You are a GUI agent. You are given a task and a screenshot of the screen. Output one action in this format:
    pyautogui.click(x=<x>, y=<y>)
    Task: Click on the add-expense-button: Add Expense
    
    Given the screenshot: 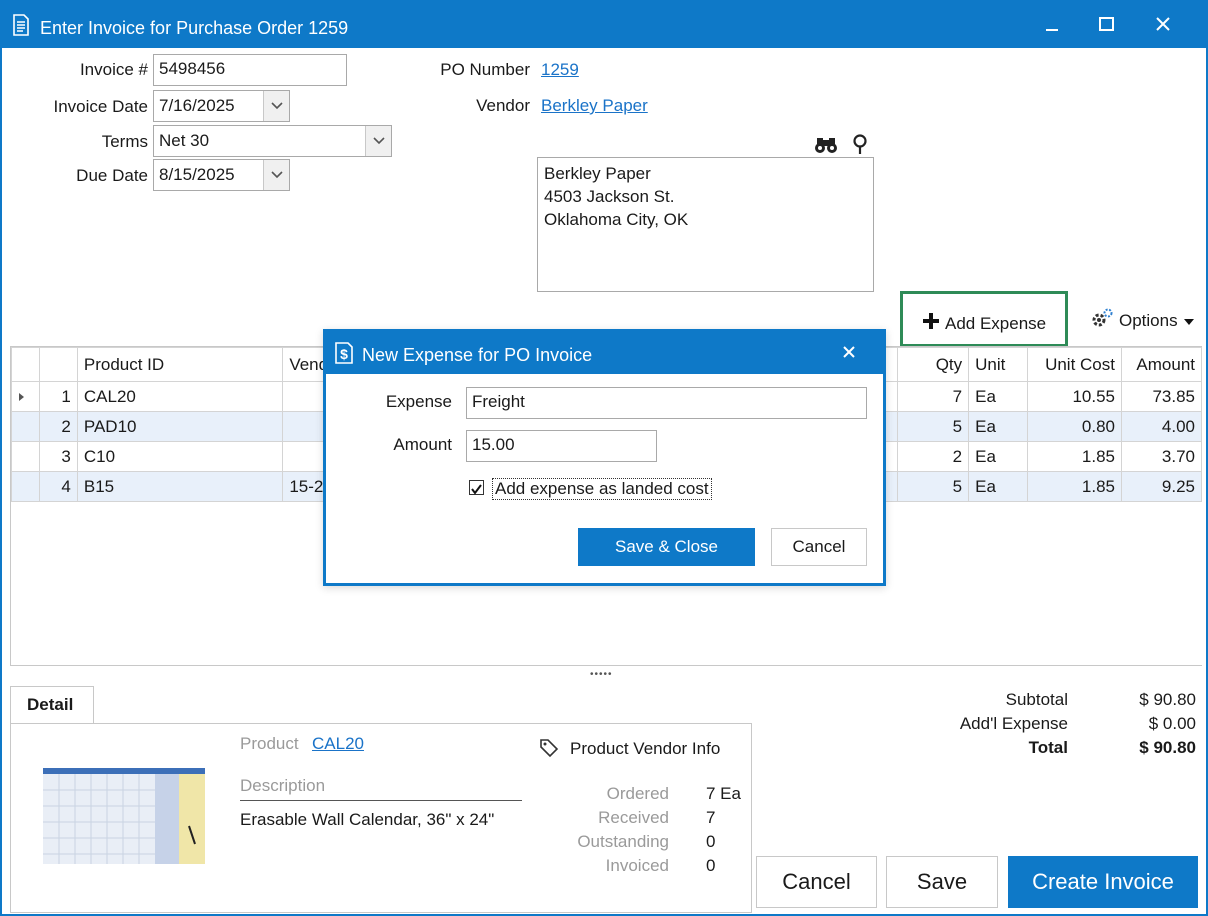 What is the action you would take?
    pyautogui.click(x=984, y=319)
    